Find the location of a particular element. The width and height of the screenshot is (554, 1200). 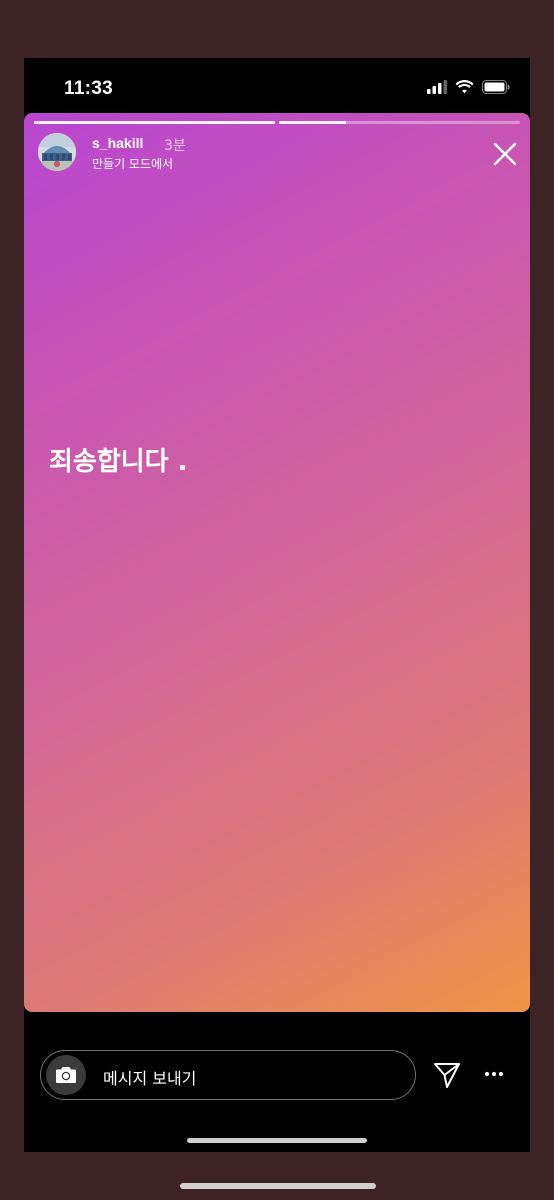

send-button is located at coordinates (447, 1075).